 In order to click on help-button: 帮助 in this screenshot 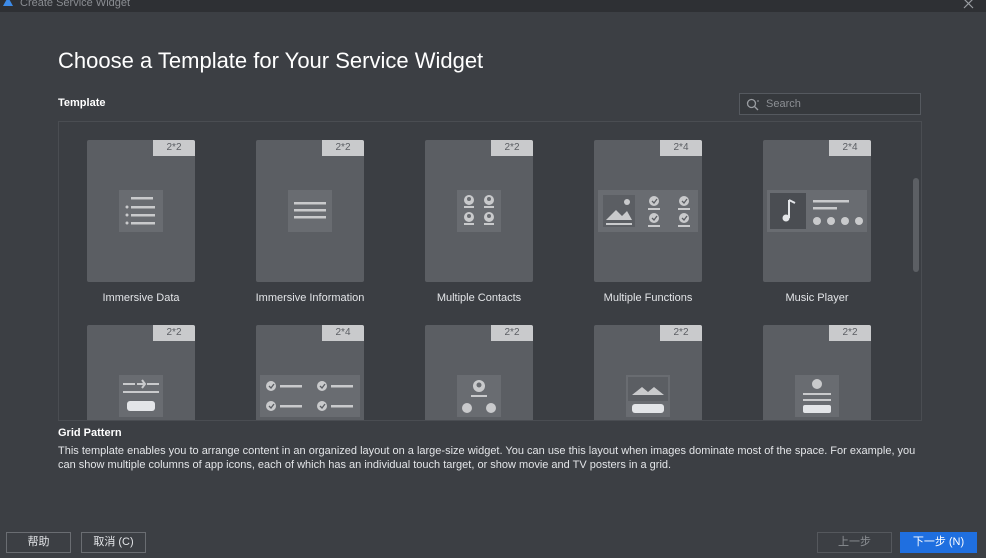, I will do `click(38, 542)`.